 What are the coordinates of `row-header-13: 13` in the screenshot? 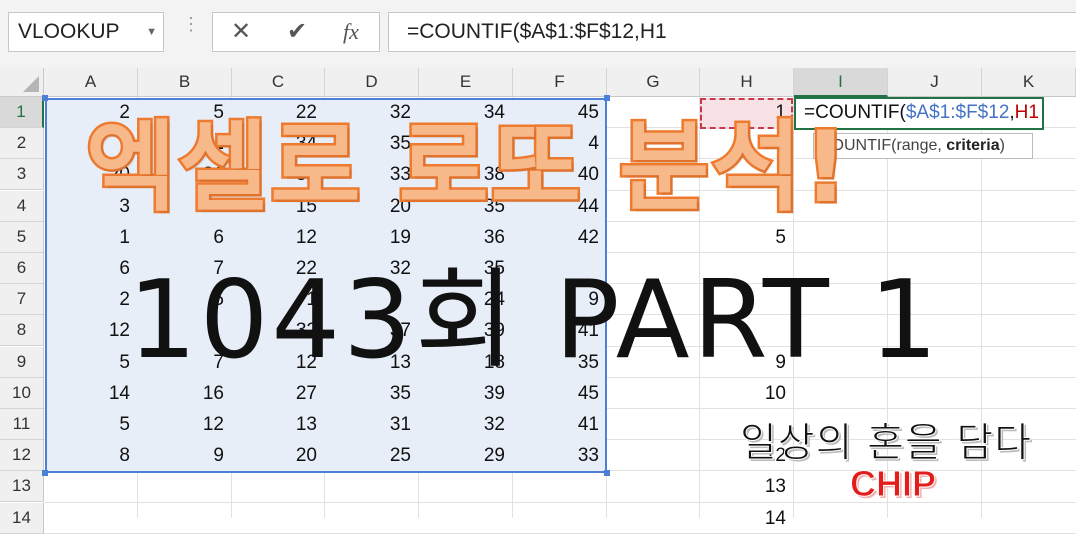 It's located at (22, 486).